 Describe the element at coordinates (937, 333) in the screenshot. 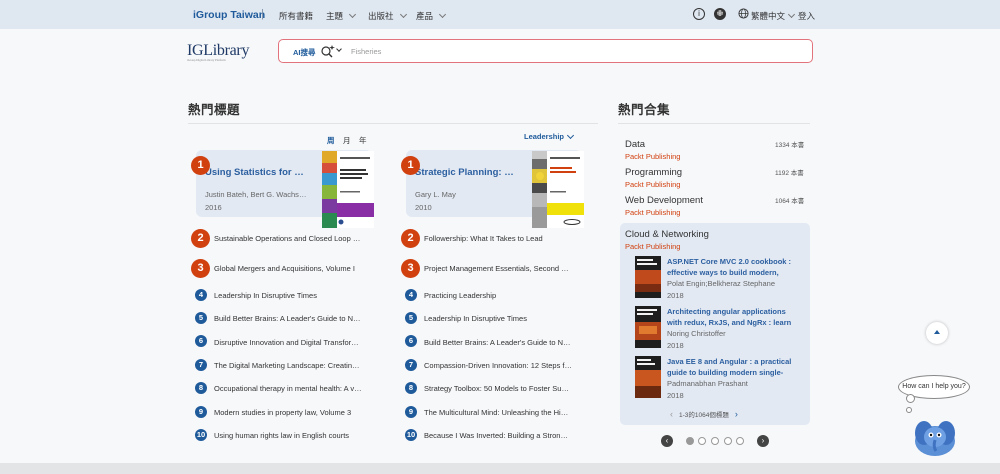

I see `scroll-to-top-button` at that location.